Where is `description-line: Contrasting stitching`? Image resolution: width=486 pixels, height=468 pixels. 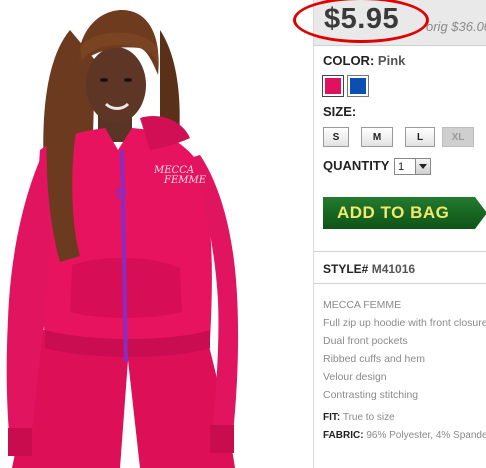
description-line: Contrasting stitching is located at coordinates (371, 395).